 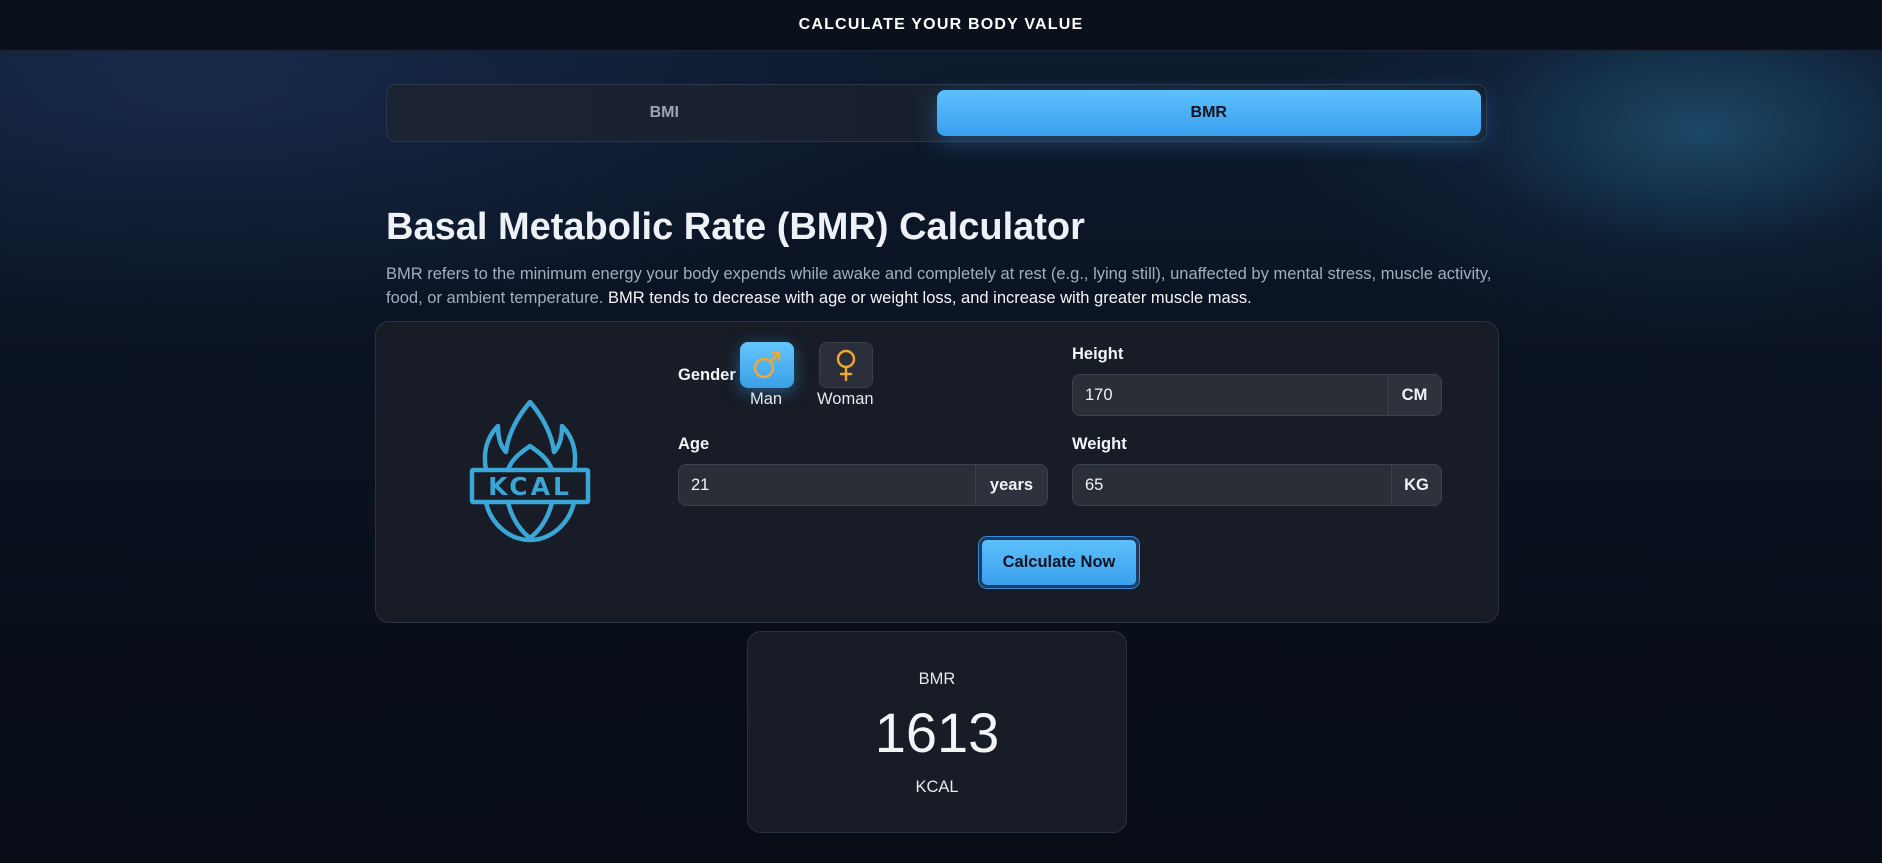 I want to click on weight-field: KG, so click(x=1257, y=485).